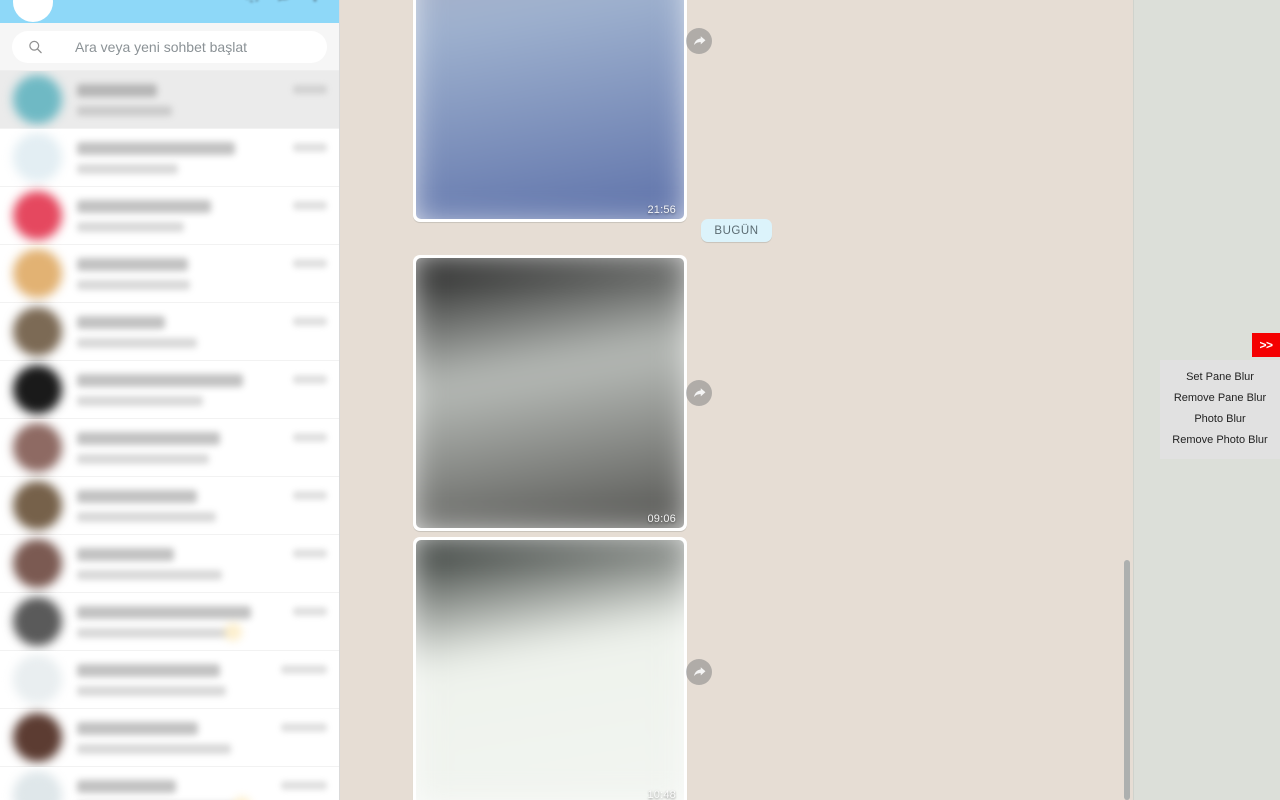 The image size is (1280, 800). What do you see at coordinates (169, 11) in the screenshot?
I see `sidebar-header` at bounding box center [169, 11].